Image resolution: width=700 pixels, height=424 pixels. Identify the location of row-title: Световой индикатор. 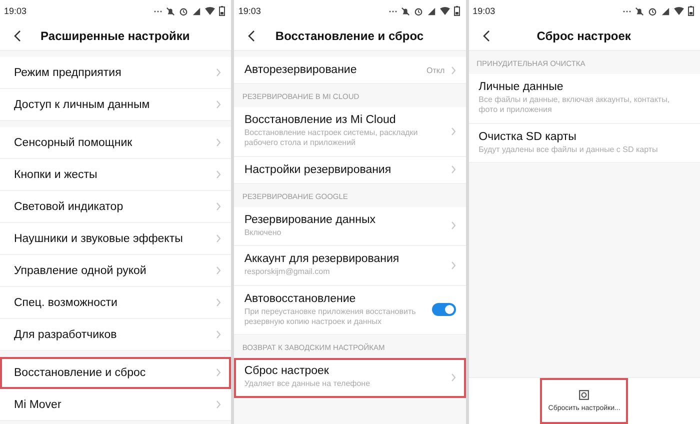
(69, 206).